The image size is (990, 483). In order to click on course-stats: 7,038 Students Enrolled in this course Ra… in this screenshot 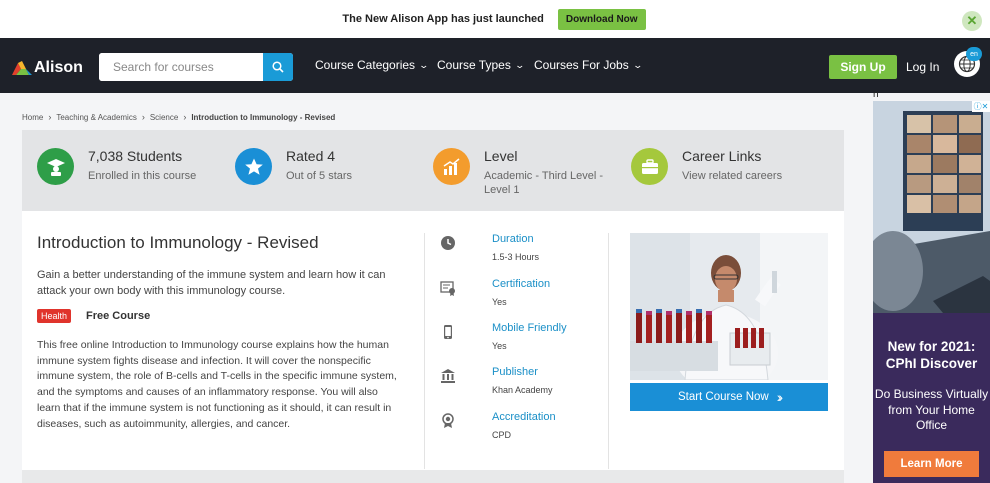, I will do `click(433, 170)`.